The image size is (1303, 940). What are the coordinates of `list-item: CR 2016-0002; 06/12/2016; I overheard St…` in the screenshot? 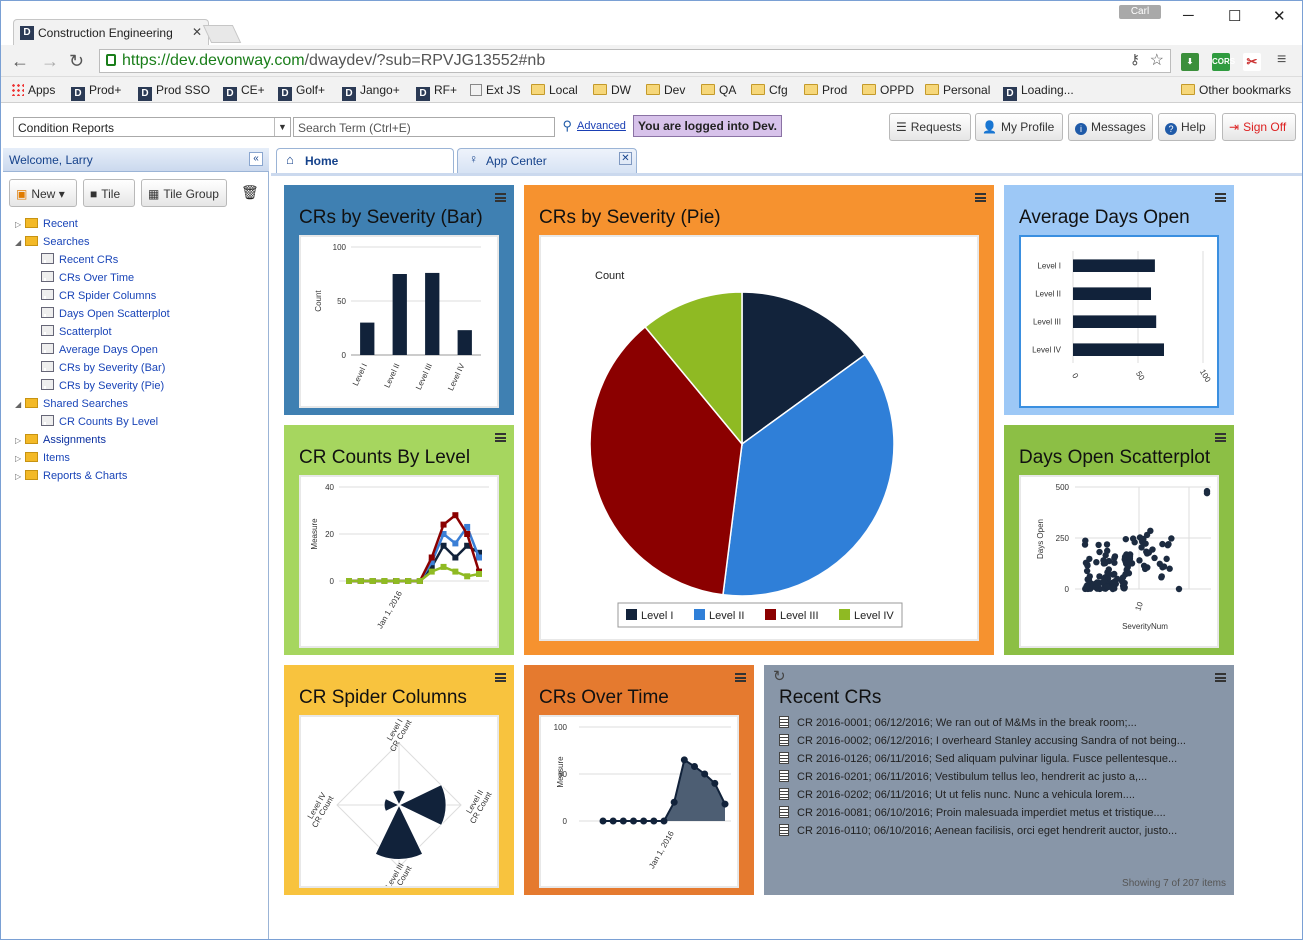 It's located at (982, 741).